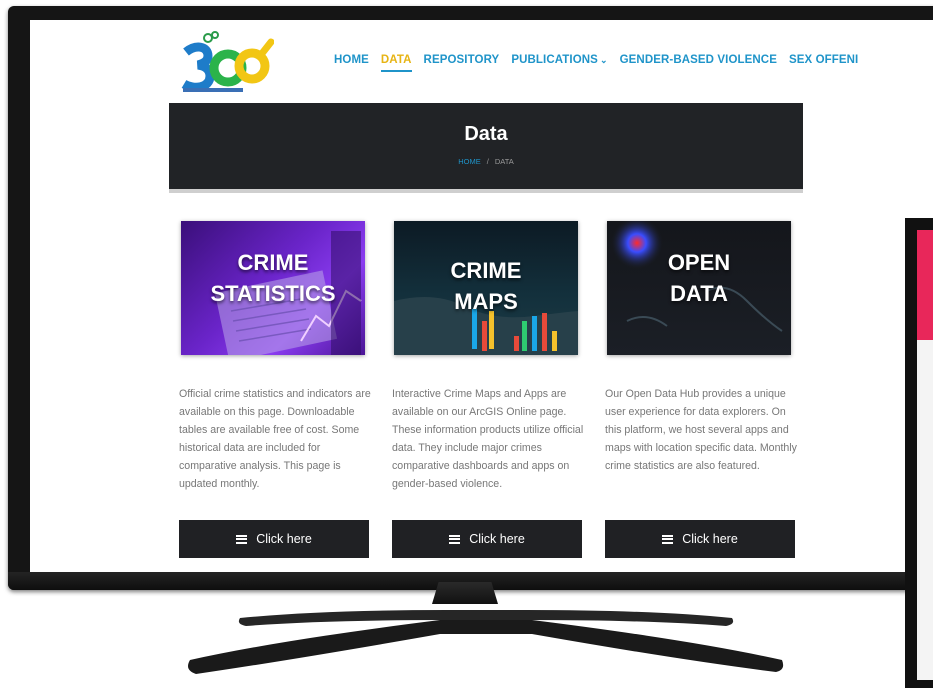 This screenshot has height=688, width=933. Describe the element at coordinates (284, 539) in the screenshot. I see `crime-statistics-button-label: Click here` at that location.